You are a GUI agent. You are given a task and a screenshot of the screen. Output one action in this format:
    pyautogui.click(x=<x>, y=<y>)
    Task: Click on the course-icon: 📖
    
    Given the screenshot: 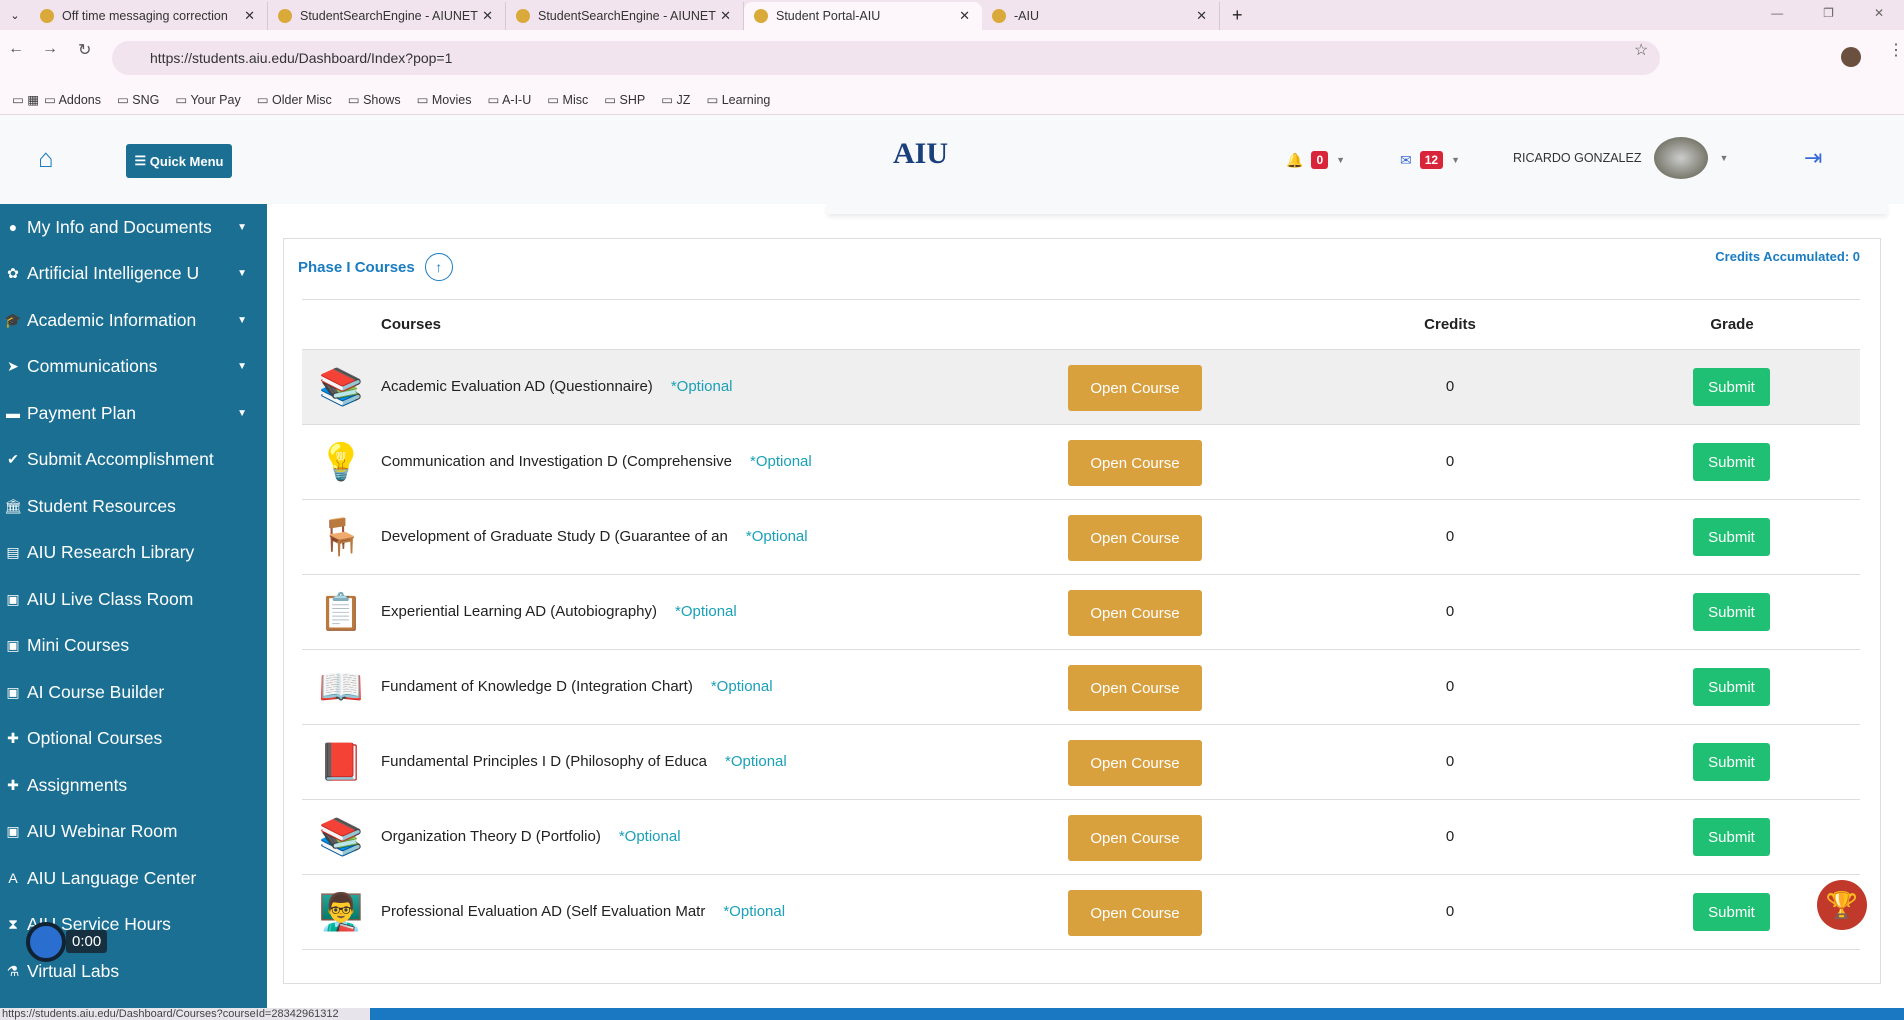 What is the action you would take?
    pyautogui.click(x=341, y=686)
    